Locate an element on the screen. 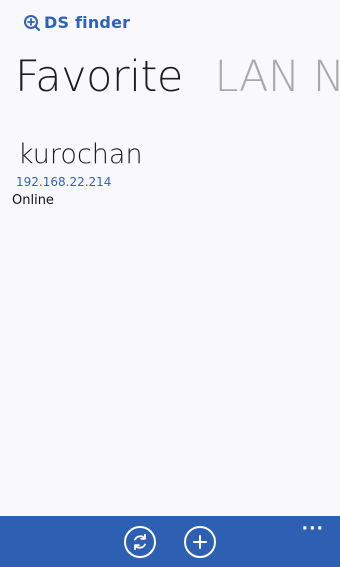 The image size is (340, 567). pivot-headers: Favorite LAN N is located at coordinates (177, 77).